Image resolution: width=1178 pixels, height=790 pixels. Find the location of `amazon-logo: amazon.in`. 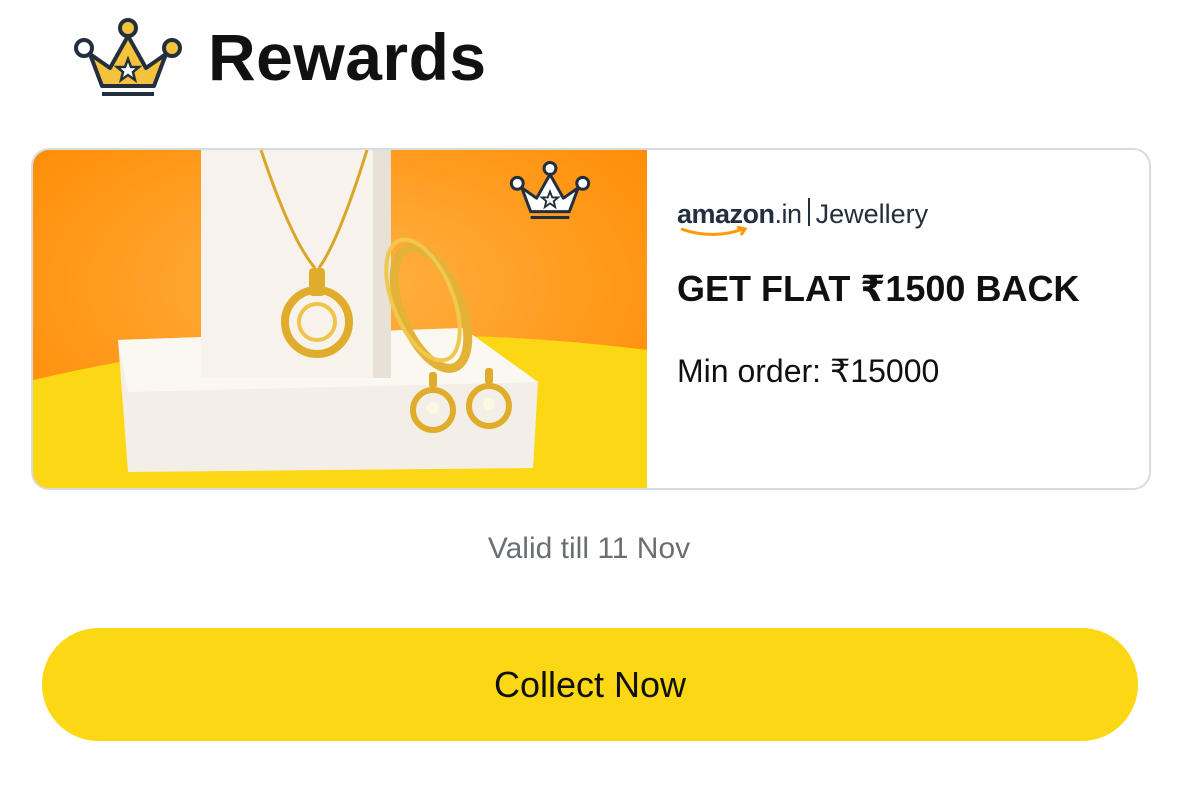

amazon-logo: amazon.in is located at coordinates (740, 217).